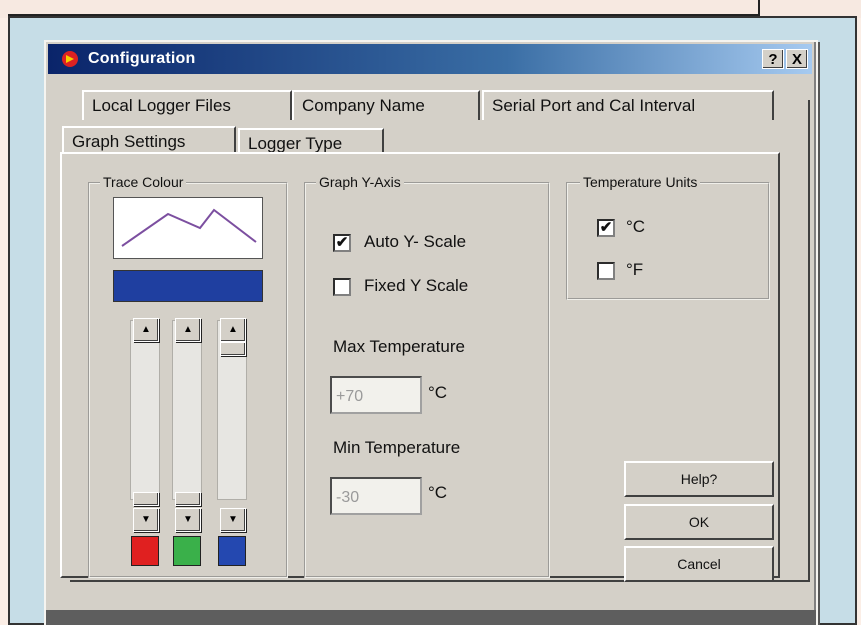 The width and height of the screenshot is (861, 625). What do you see at coordinates (142, 58) in the screenshot?
I see `window-title: Configuration` at bounding box center [142, 58].